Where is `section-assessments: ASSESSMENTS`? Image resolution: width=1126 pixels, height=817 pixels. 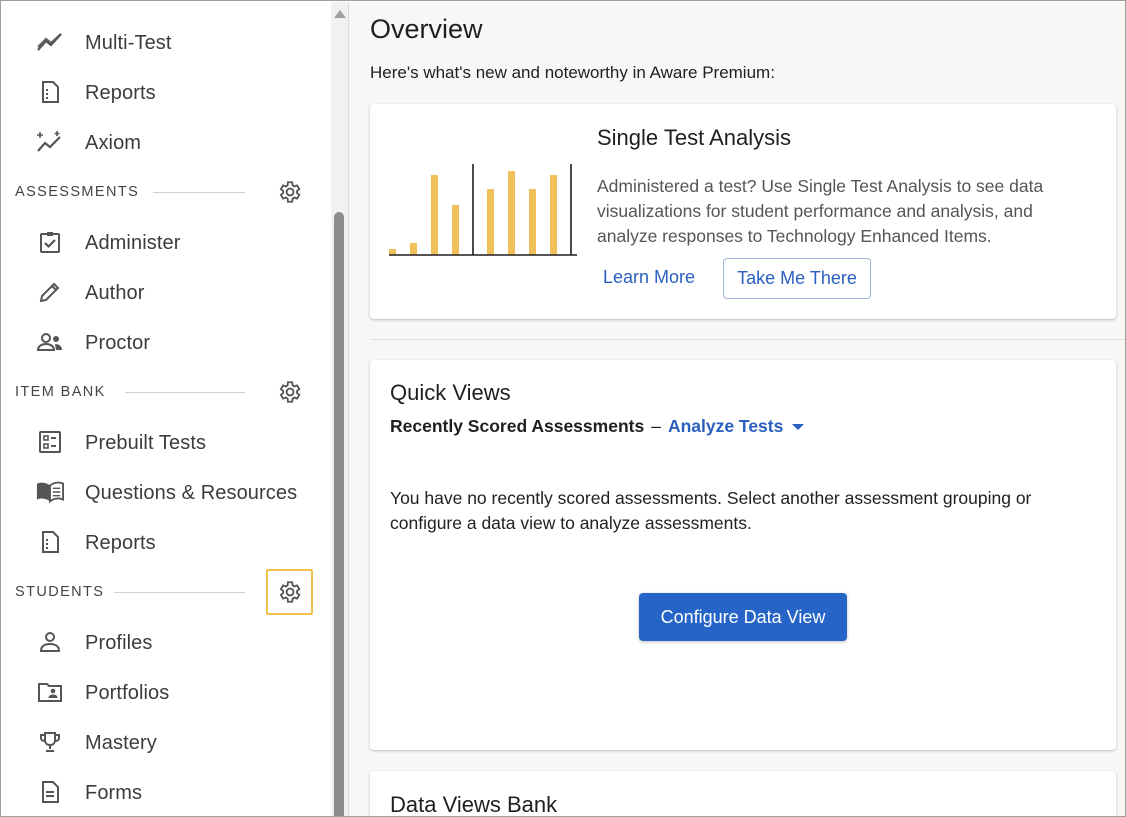
section-assessments: ASSESSMENTS is located at coordinates (166, 192).